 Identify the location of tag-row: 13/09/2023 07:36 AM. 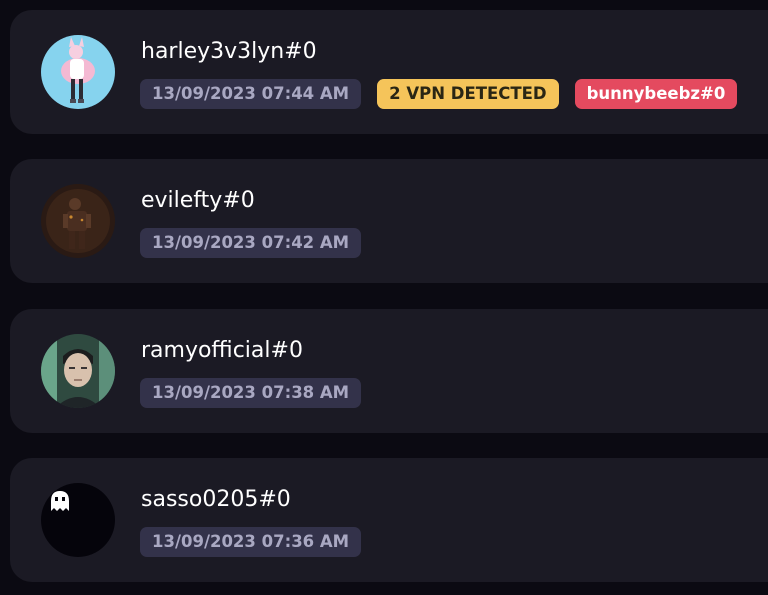
(251, 542).